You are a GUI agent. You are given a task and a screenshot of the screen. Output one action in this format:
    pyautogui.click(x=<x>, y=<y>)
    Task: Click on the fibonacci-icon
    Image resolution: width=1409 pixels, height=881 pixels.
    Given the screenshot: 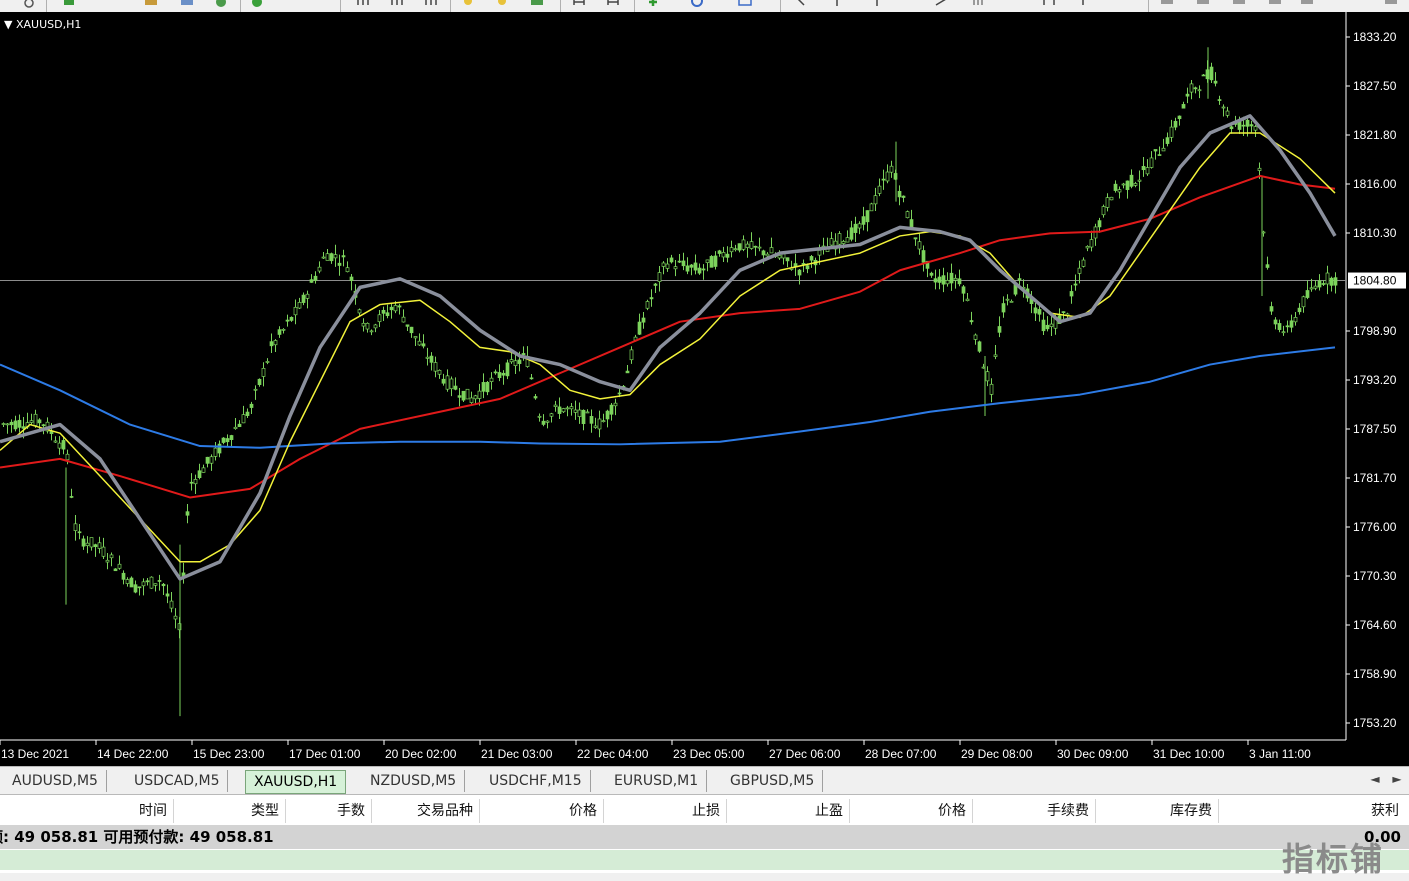 What is the action you would take?
    pyautogui.click(x=979, y=4)
    